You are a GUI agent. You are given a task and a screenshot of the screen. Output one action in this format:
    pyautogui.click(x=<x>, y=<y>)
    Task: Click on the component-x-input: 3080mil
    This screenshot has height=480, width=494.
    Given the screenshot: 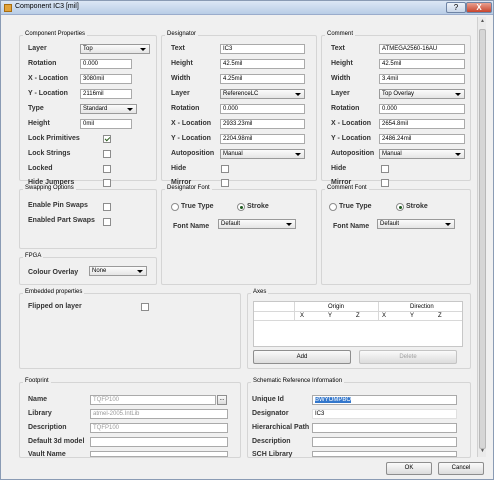 What is the action you would take?
    pyautogui.click(x=106, y=79)
    